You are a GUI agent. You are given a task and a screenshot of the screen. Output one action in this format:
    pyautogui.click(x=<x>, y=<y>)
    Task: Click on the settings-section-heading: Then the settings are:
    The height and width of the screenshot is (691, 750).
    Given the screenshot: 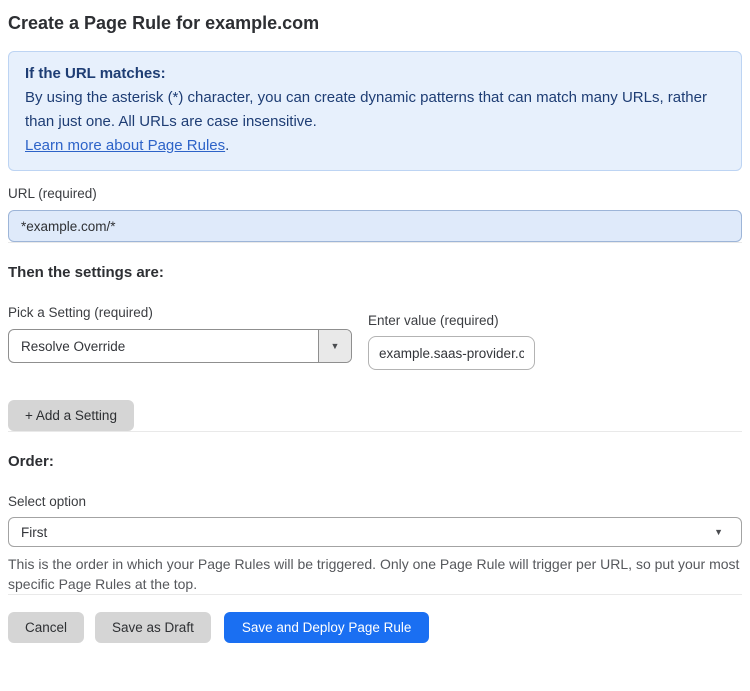 What is the action you would take?
    pyautogui.click(x=86, y=272)
    